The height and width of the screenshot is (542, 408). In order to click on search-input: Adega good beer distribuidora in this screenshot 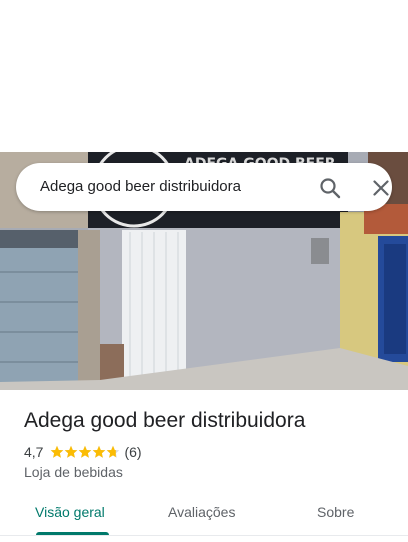, I will do `click(140, 186)`.